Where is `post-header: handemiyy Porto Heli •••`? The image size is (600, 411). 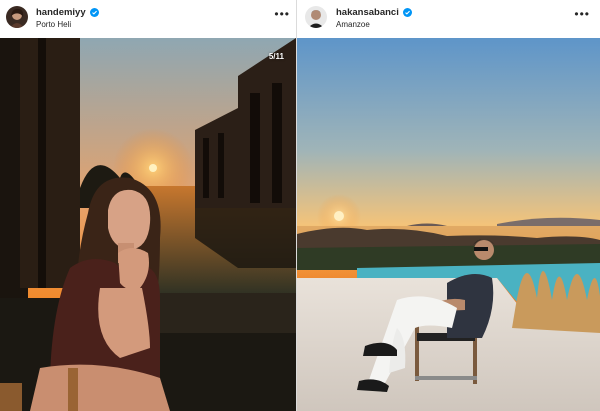 post-header: handemiyy Porto Heli ••• is located at coordinates (148, 19).